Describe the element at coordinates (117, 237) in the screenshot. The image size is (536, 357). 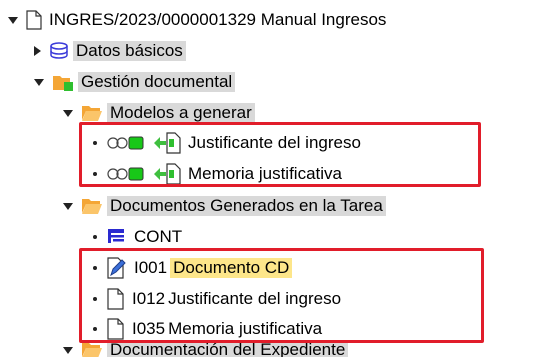
I see `list-icon` at that location.